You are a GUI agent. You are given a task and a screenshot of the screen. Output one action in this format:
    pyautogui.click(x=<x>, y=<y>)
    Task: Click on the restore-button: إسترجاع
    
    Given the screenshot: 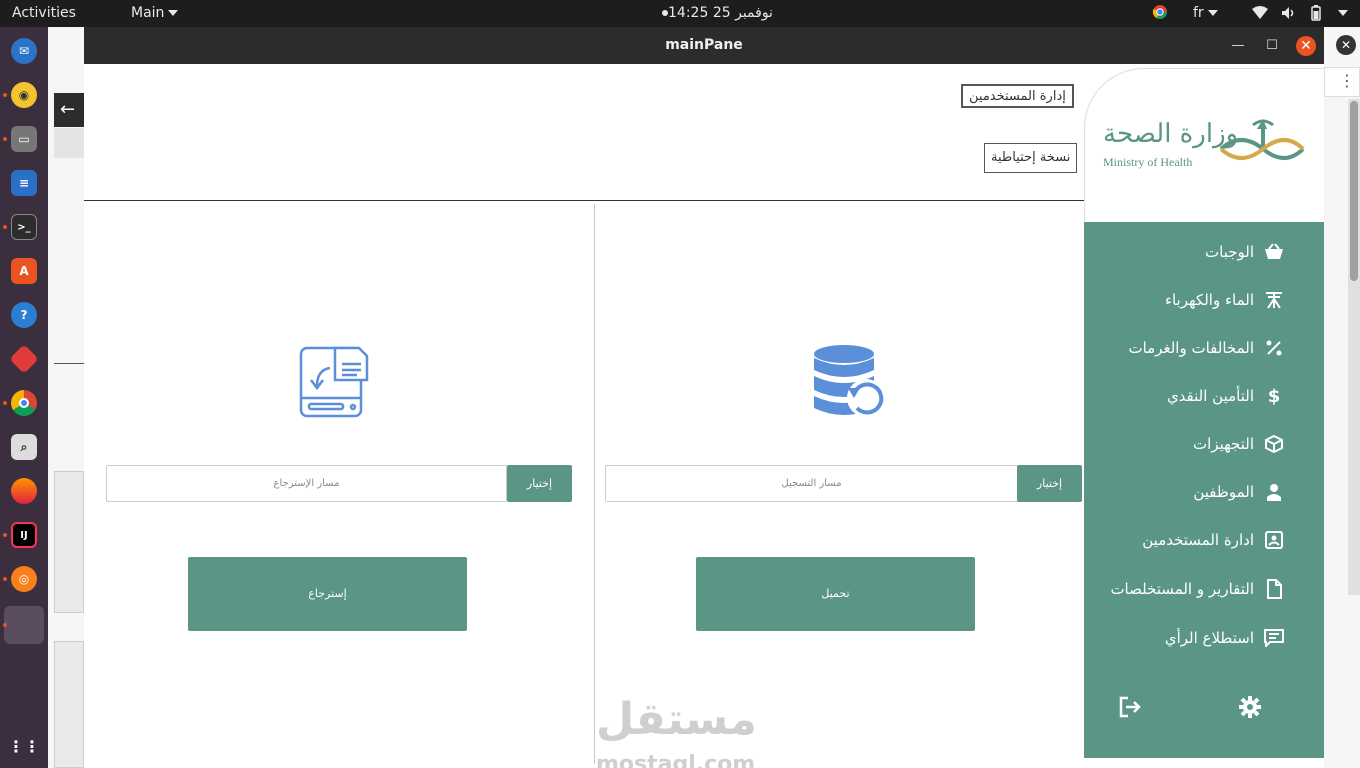 What is the action you would take?
    pyautogui.click(x=327, y=594)
    